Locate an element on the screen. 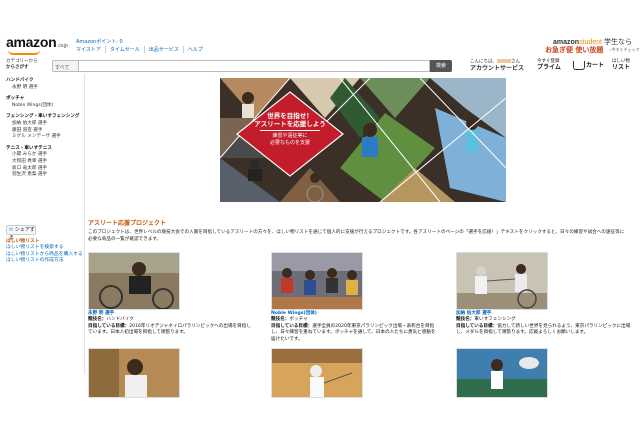 The image size is (640, 426). share-icon: ✉ is located at coordinates (11, 230).